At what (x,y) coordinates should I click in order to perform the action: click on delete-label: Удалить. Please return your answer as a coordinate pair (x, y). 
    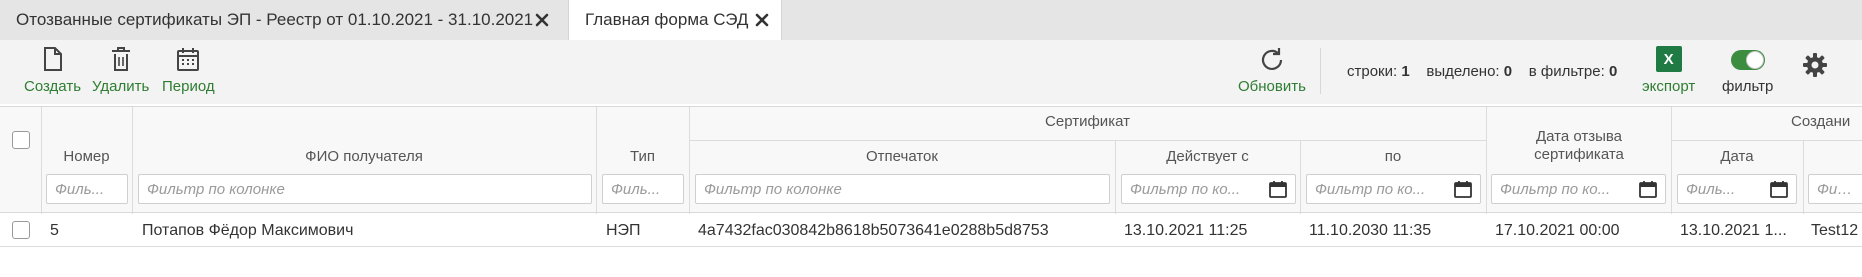
    Looking at the image, I should click on (121, 86).